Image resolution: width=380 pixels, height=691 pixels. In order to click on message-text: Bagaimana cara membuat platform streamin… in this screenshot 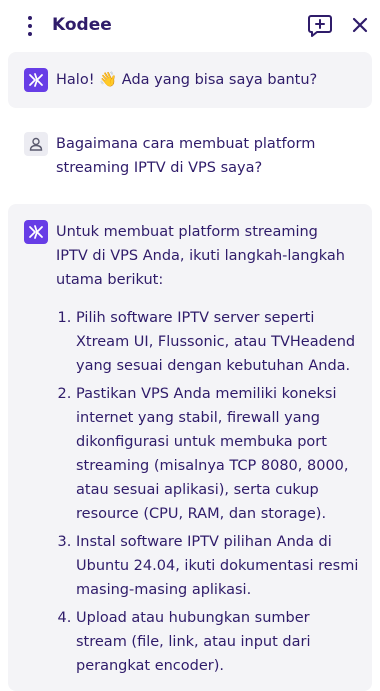, I will do `click(186, 156)`.